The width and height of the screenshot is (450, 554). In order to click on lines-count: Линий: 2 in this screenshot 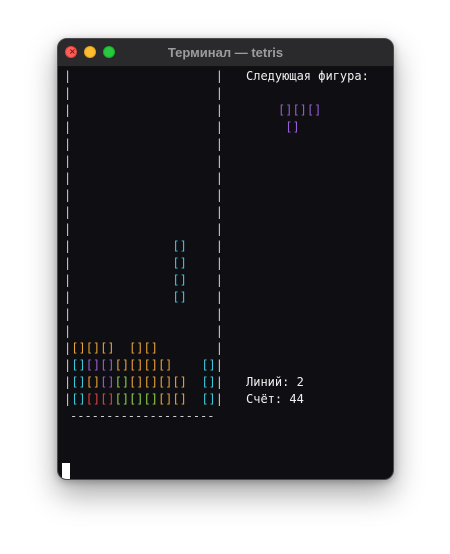, I will do `click(275, 382)`.